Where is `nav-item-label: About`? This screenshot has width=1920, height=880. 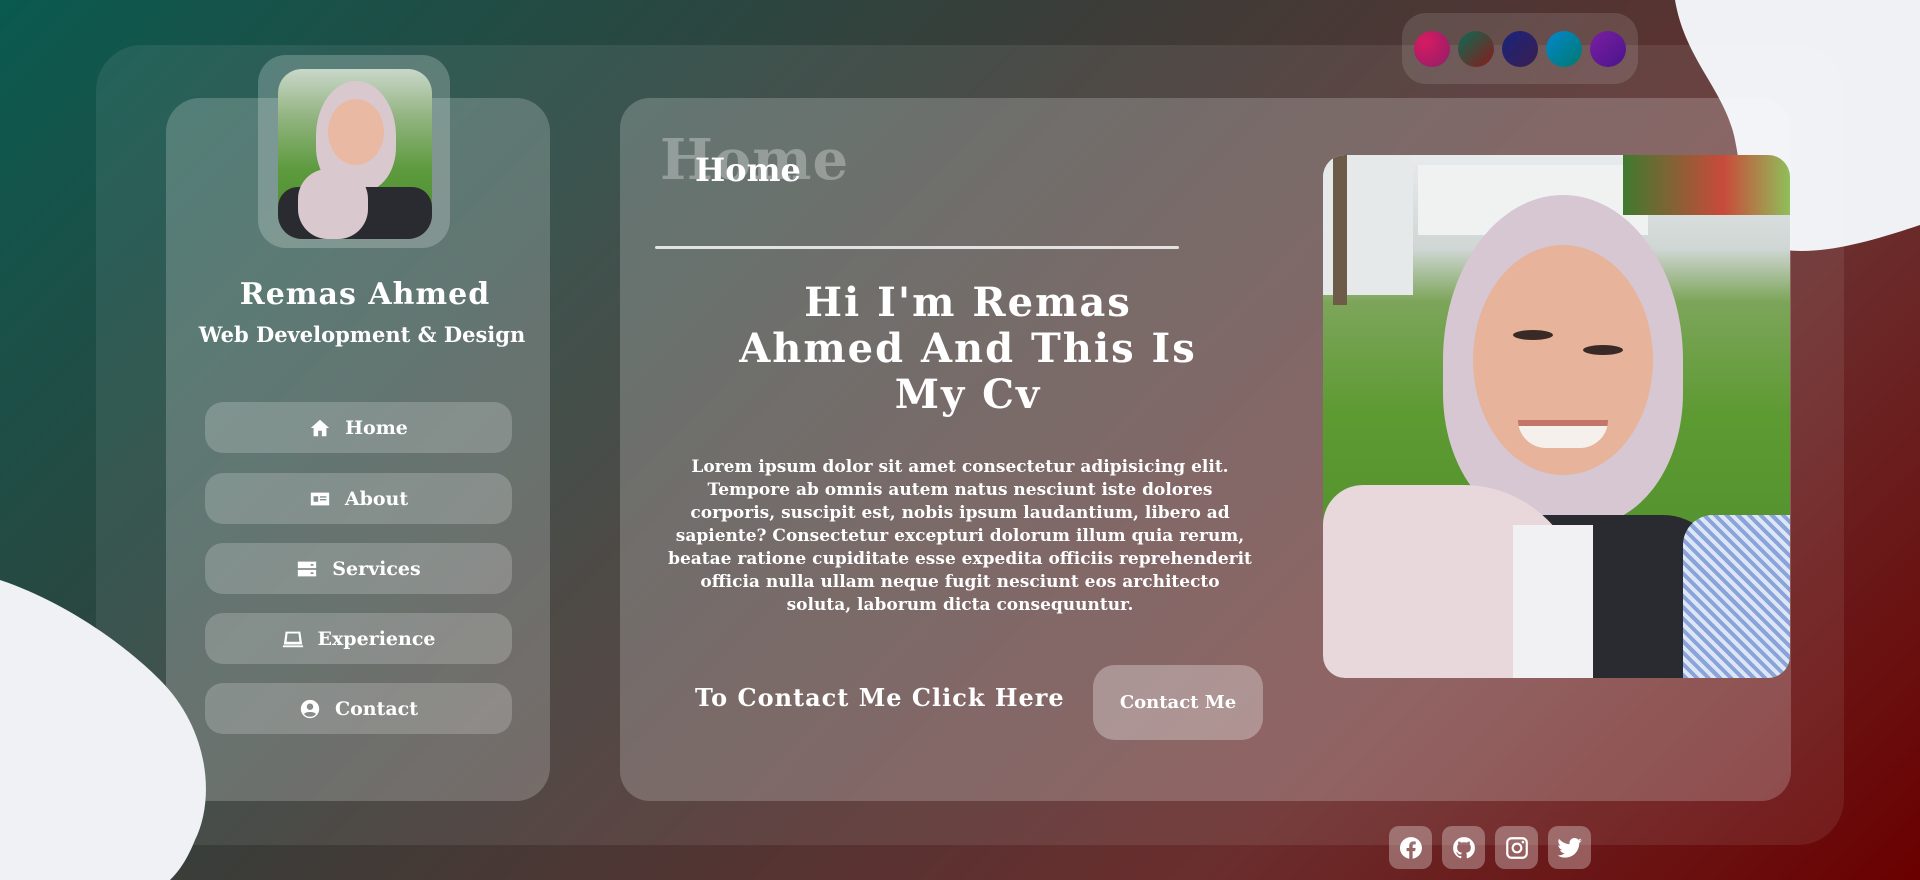
nav-item-label: About is located at coordinates (376, 498).